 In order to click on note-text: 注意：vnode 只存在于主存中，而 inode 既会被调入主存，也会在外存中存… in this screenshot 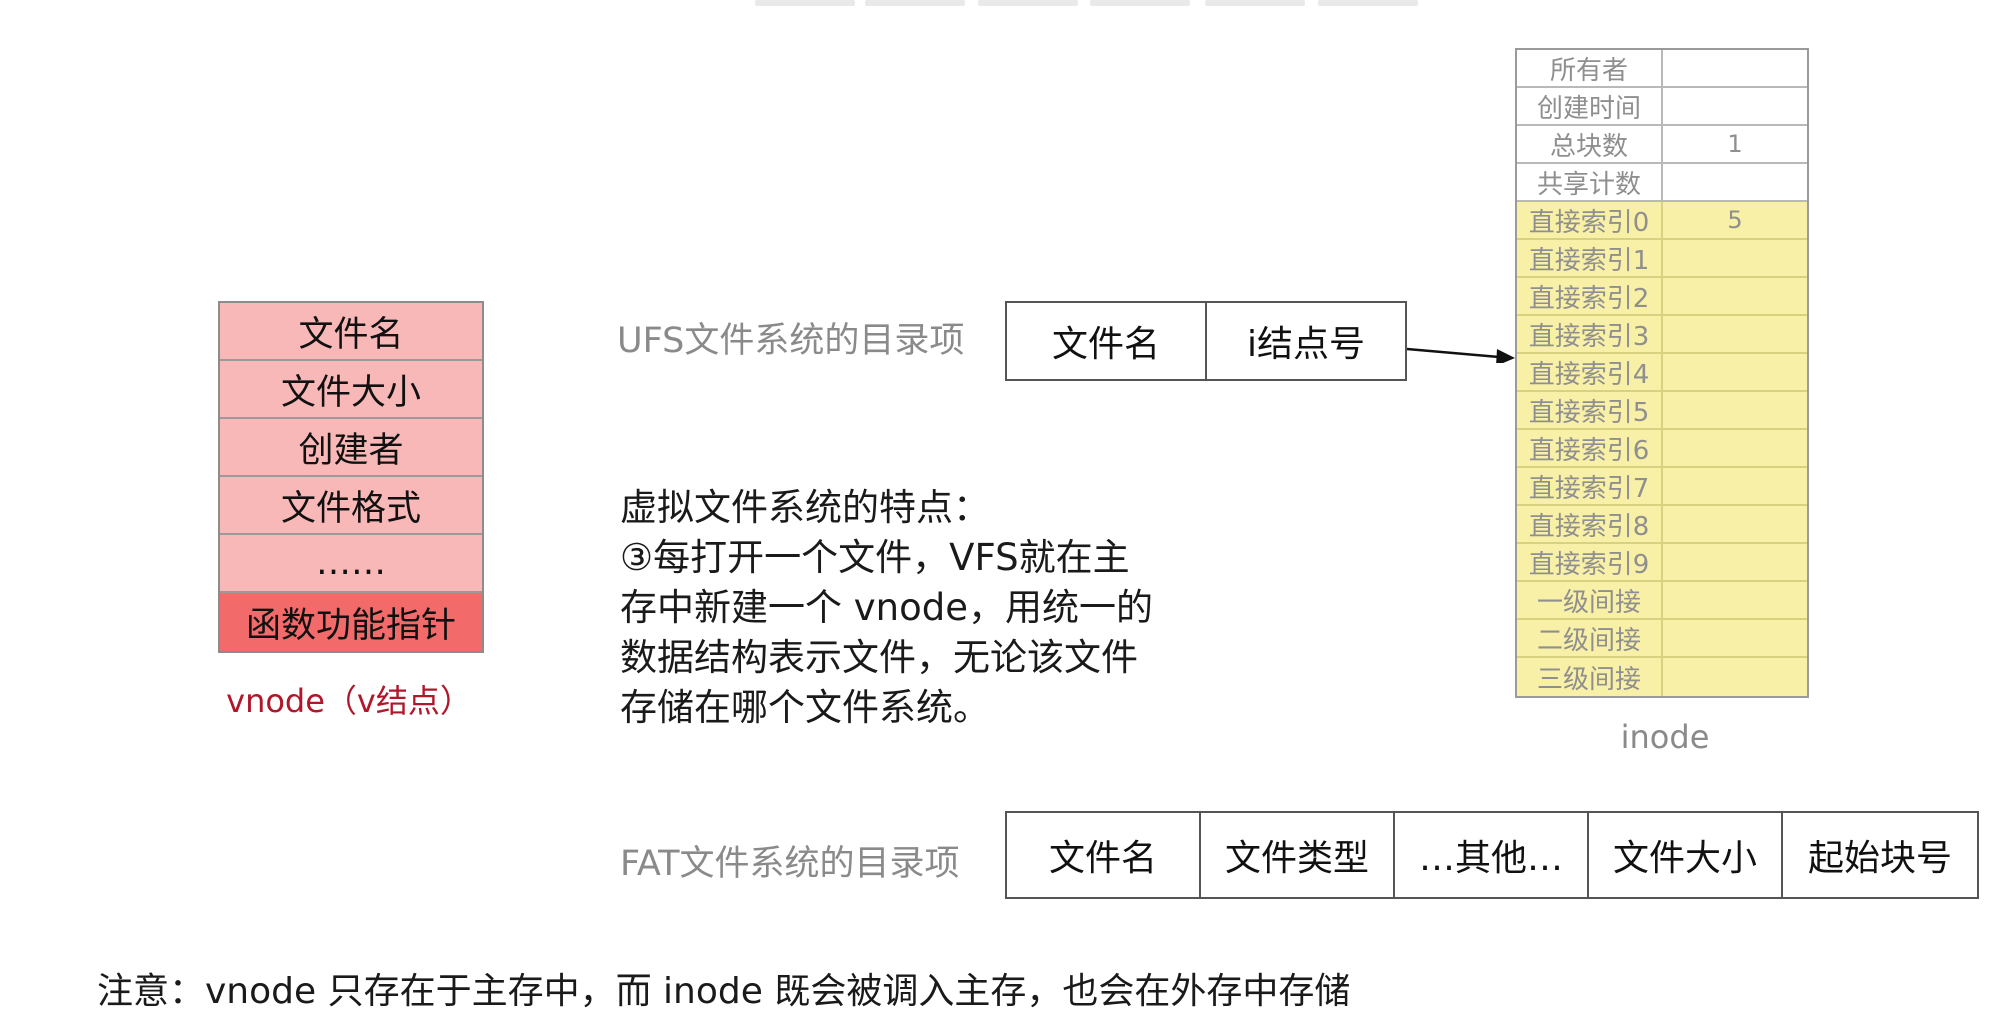, I will do `click(724, 991)`.